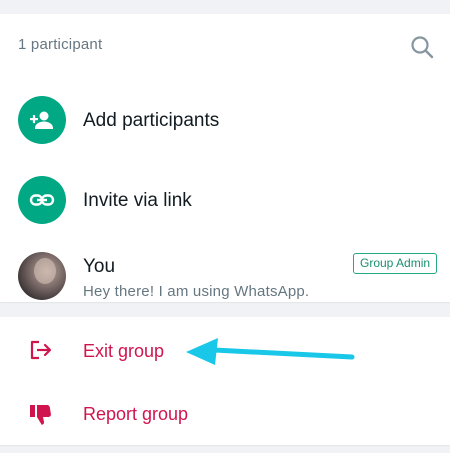 This screenshot has width=450, height=453. I want to click on add-person-icon, so click(42, 120).